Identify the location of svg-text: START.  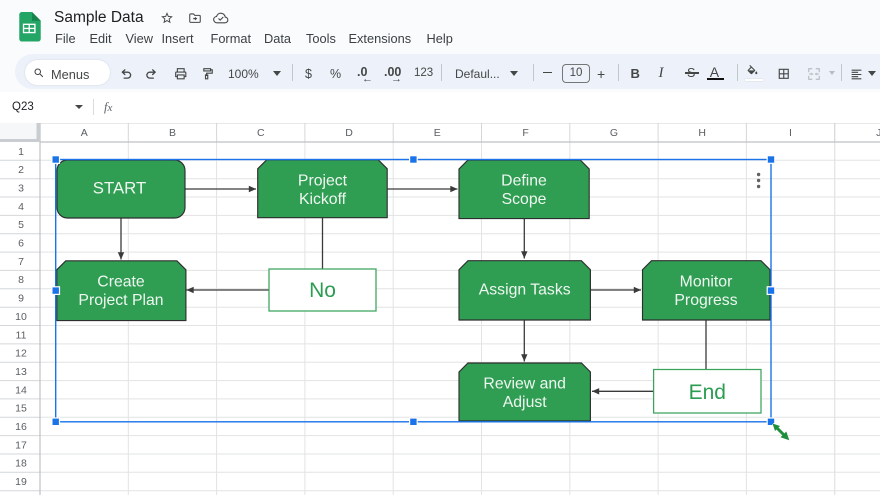
(119, 188).